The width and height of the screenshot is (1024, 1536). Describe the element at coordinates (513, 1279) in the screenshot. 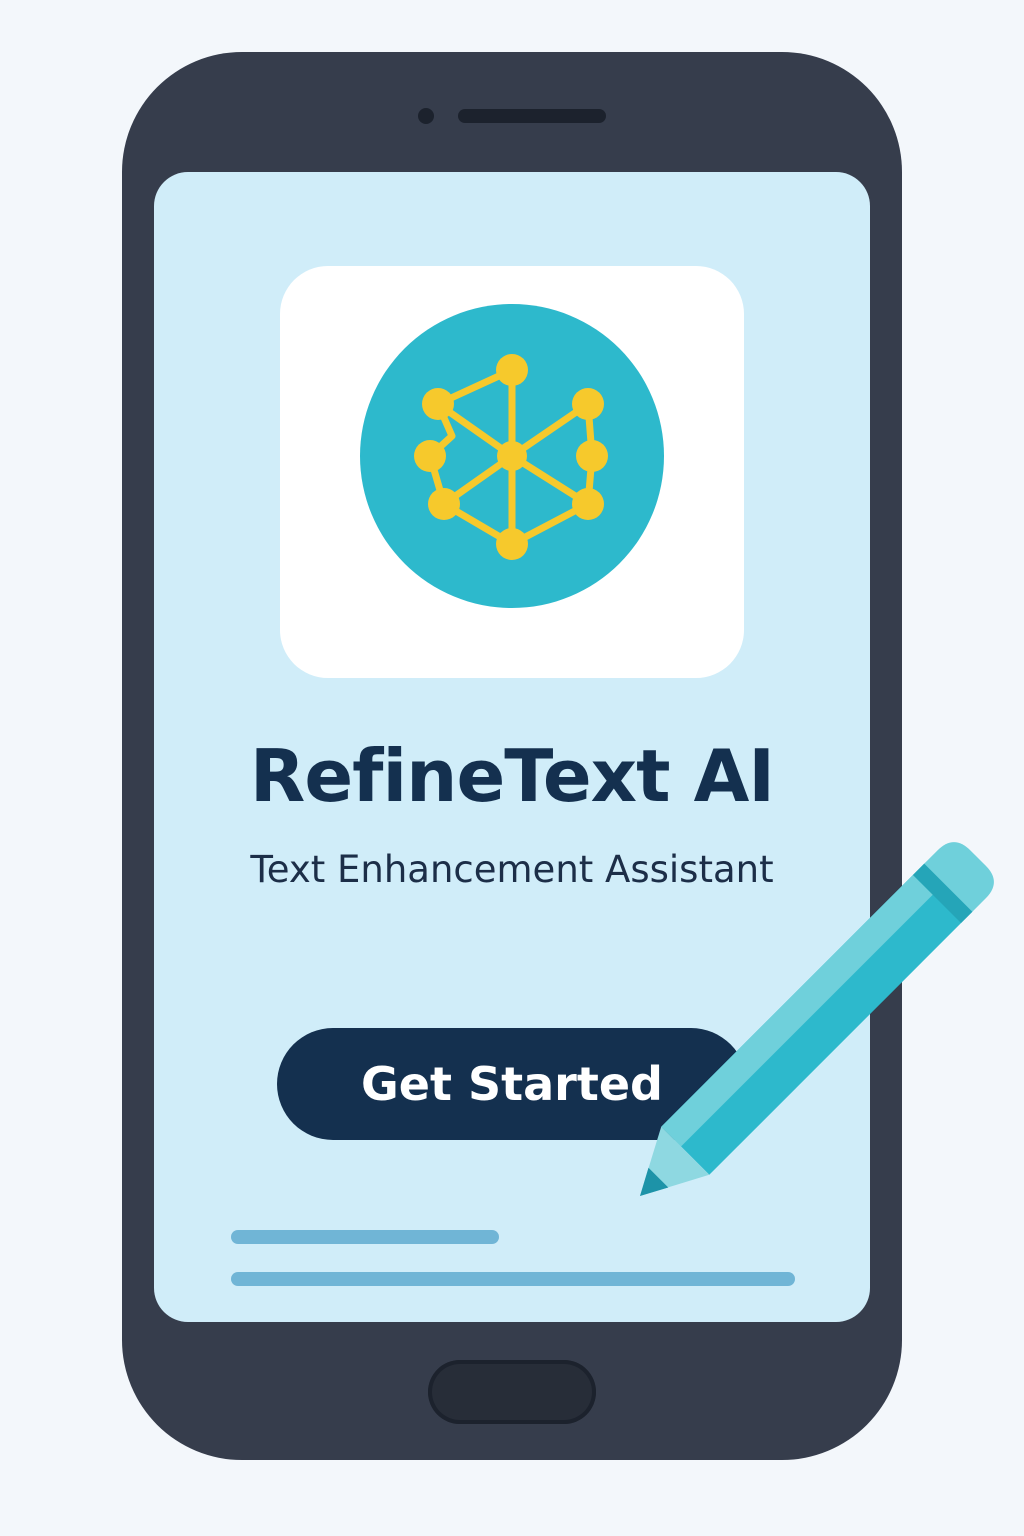

I see `text-line-long` at that location.